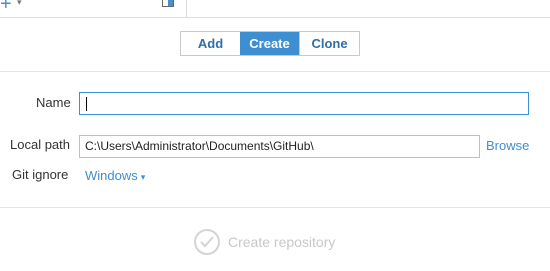  Describe the element at coordinates (19, 4) in the screenshot. I see `caret-down-icon: ▾` at that location.